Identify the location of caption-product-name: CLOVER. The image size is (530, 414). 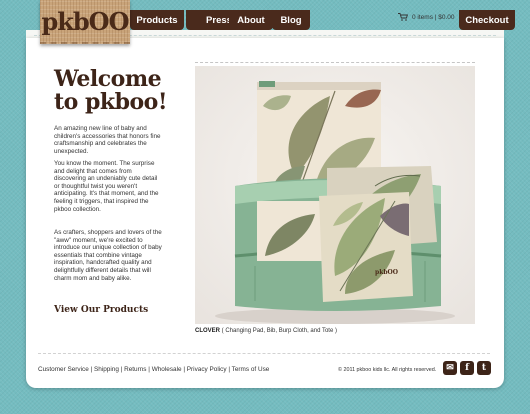
(208, 331).